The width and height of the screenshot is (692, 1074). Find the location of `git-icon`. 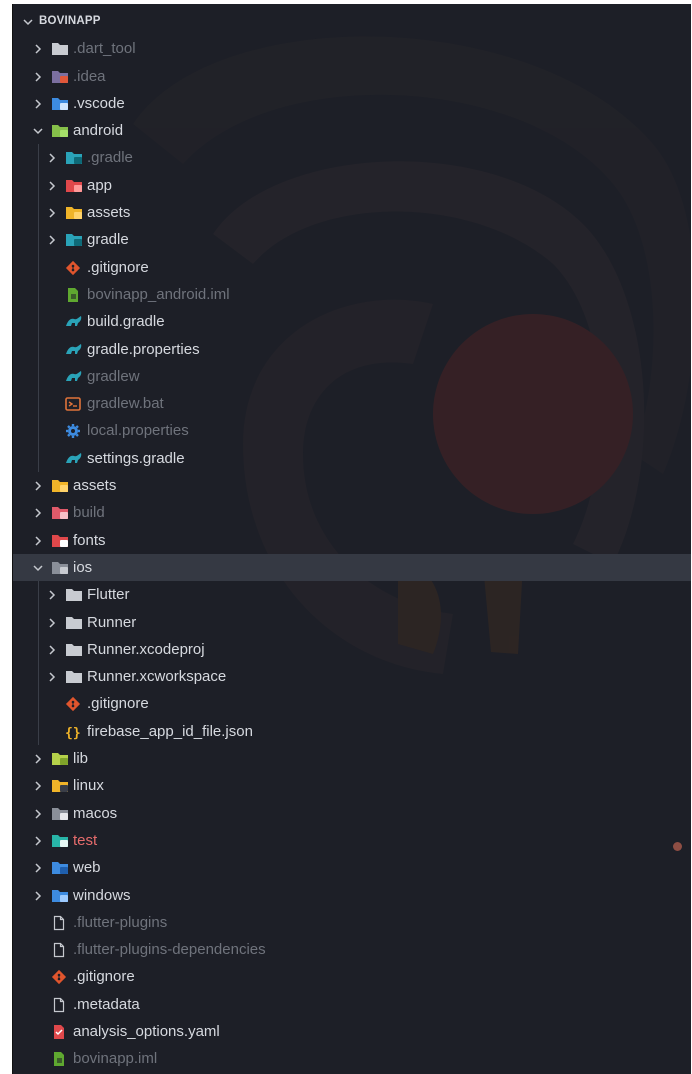

git-icon is located at coordinates (74, 267).